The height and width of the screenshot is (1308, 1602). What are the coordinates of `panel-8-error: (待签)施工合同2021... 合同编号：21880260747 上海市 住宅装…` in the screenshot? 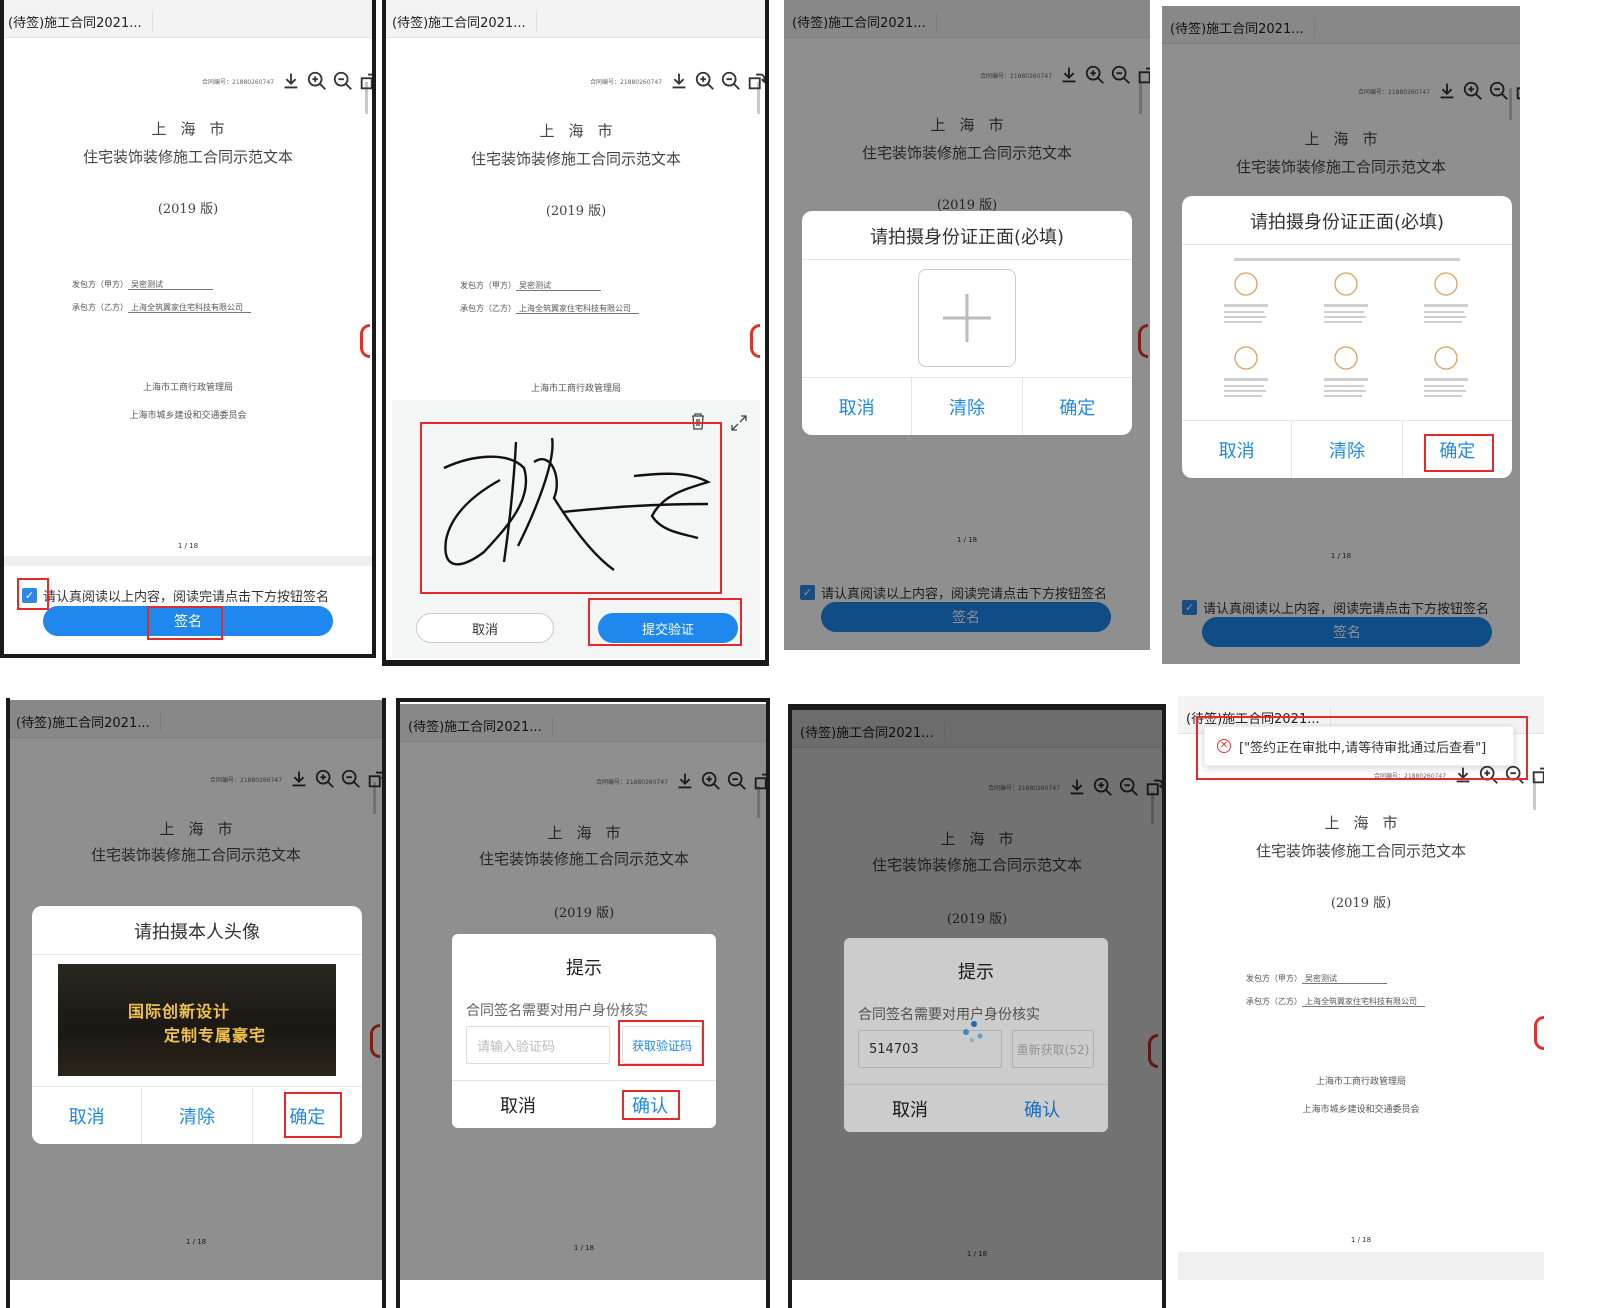 It's located at (1361, 988).